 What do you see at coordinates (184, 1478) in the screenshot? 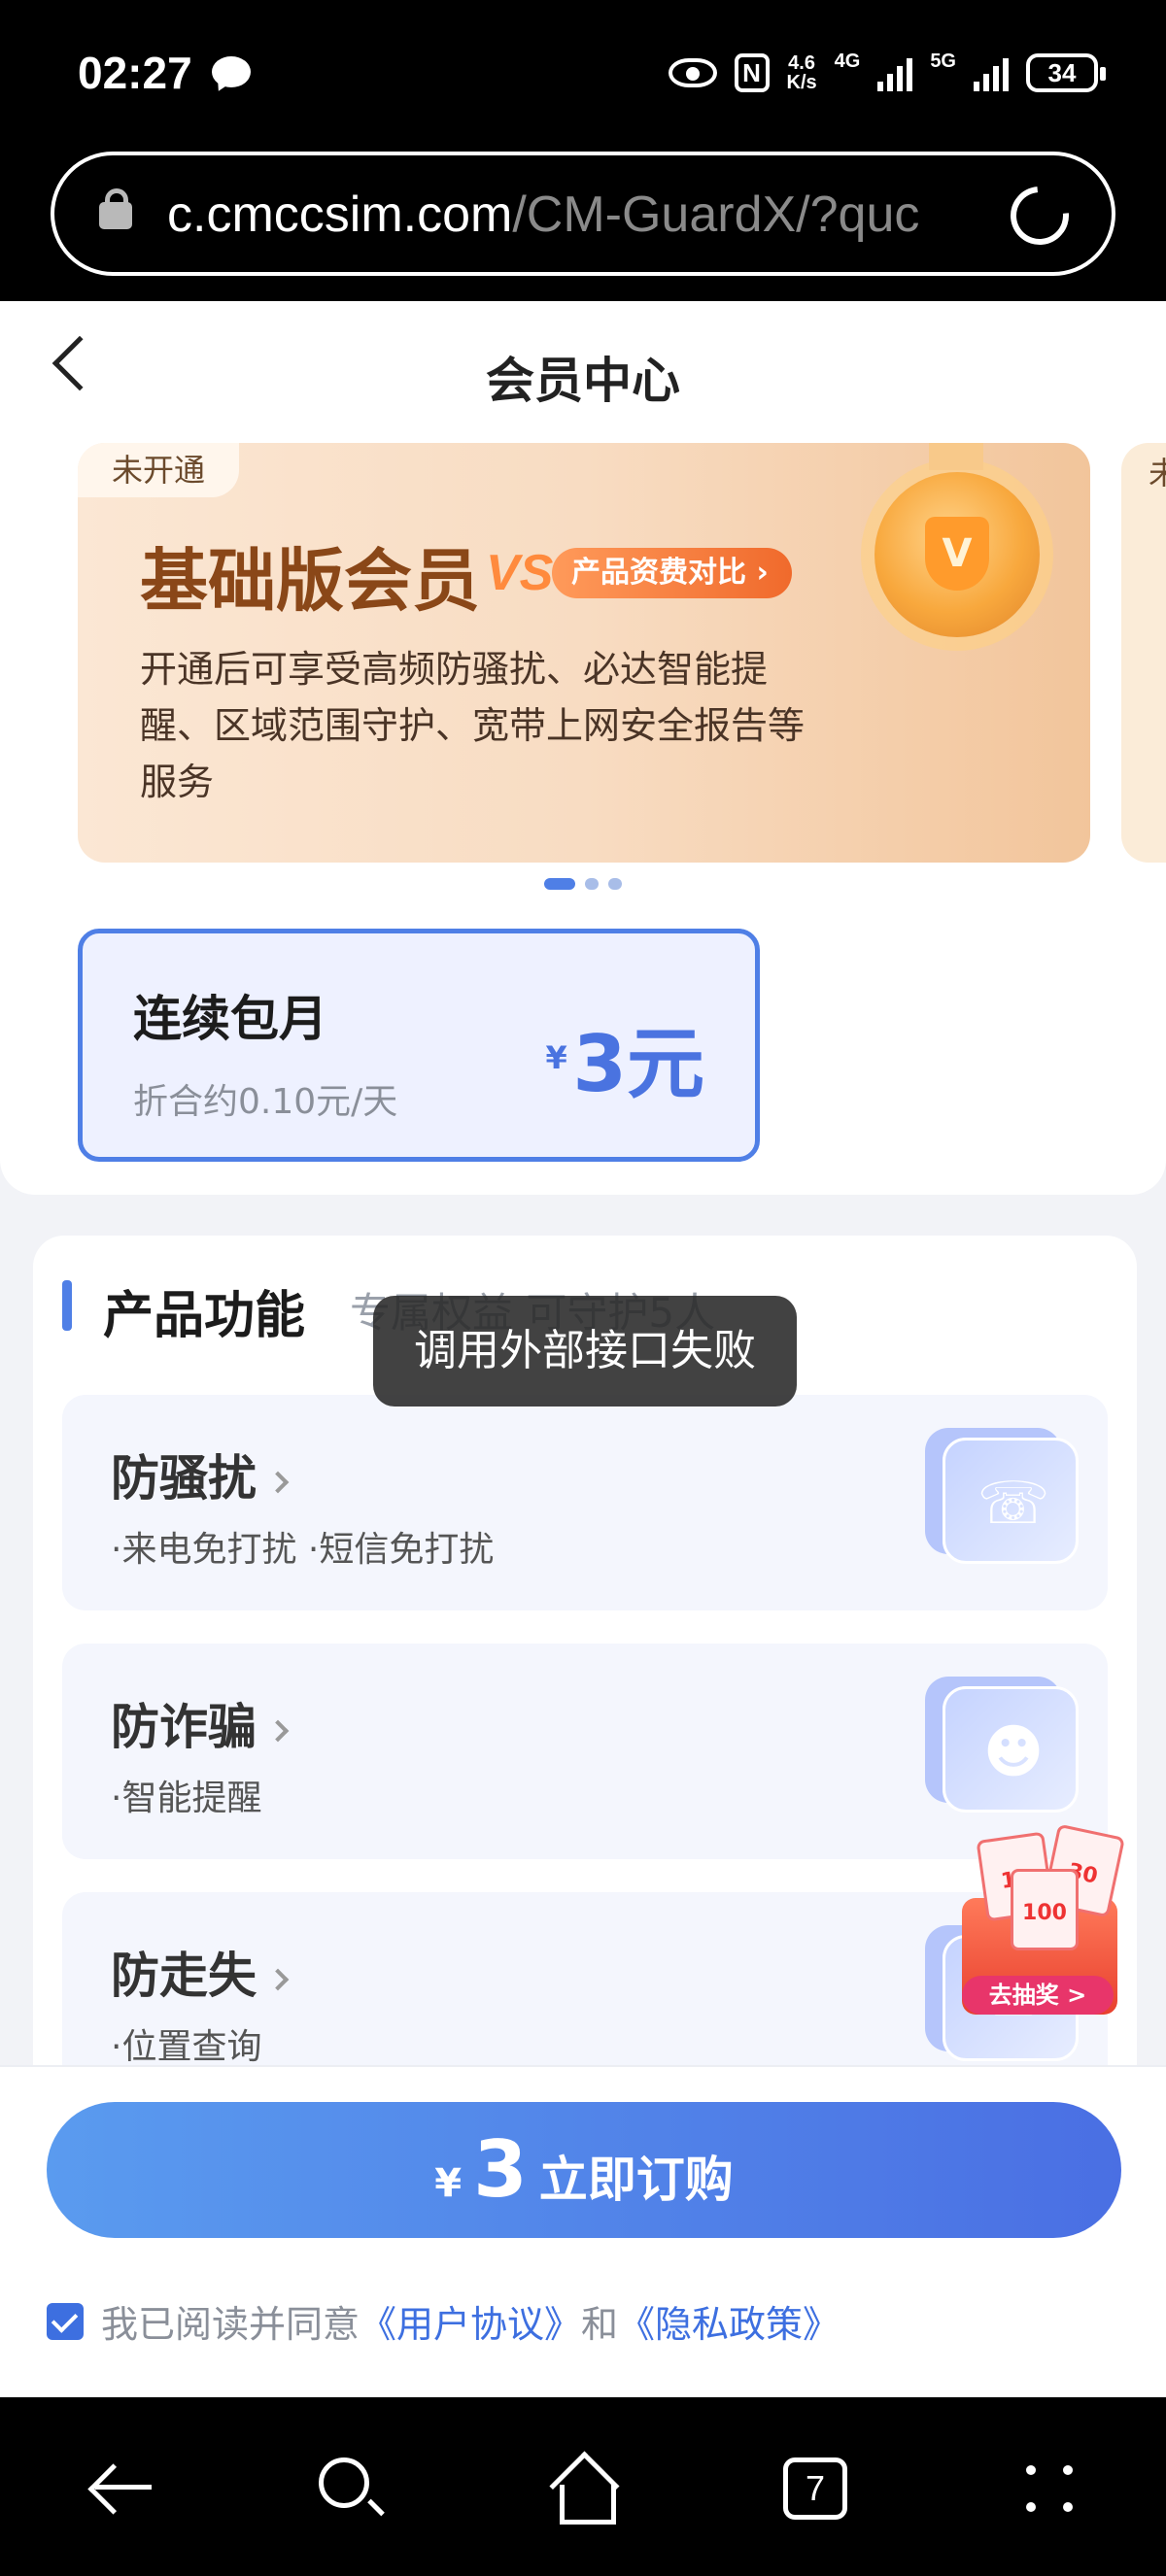
I see `feature-name-text: 防骚扰` at bounding box center [184, 1478].